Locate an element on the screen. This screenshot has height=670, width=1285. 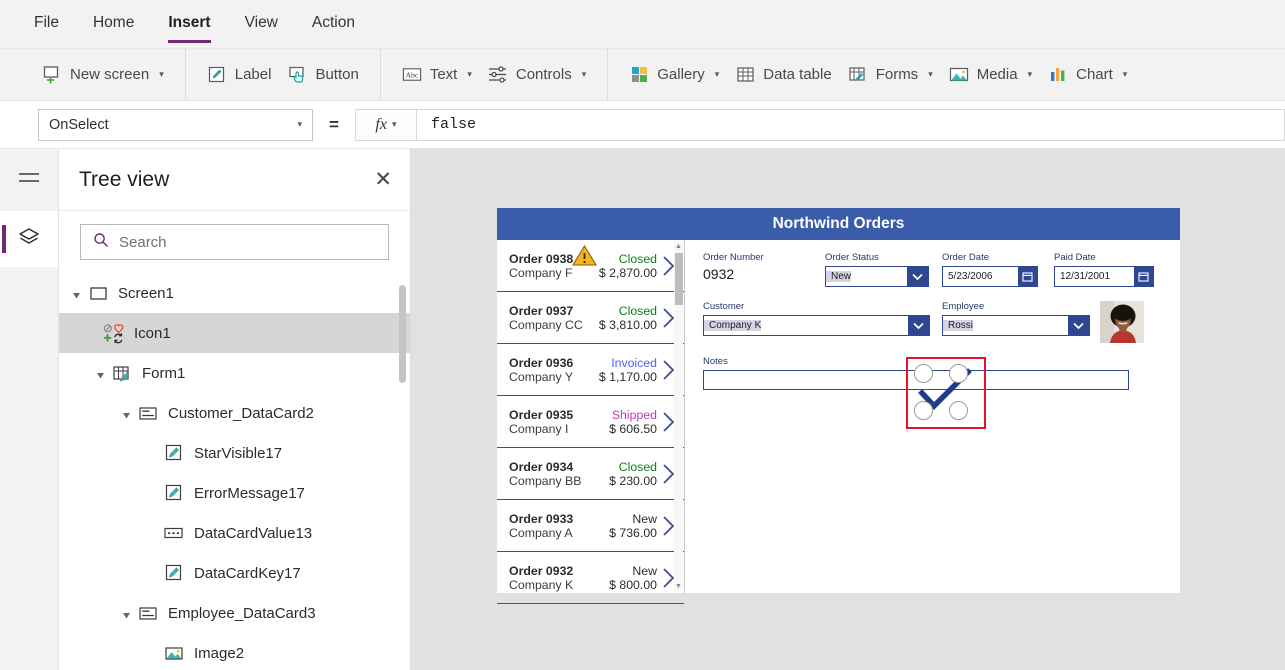
menu-item-insert: Insert is located at coordinates (189, 28).